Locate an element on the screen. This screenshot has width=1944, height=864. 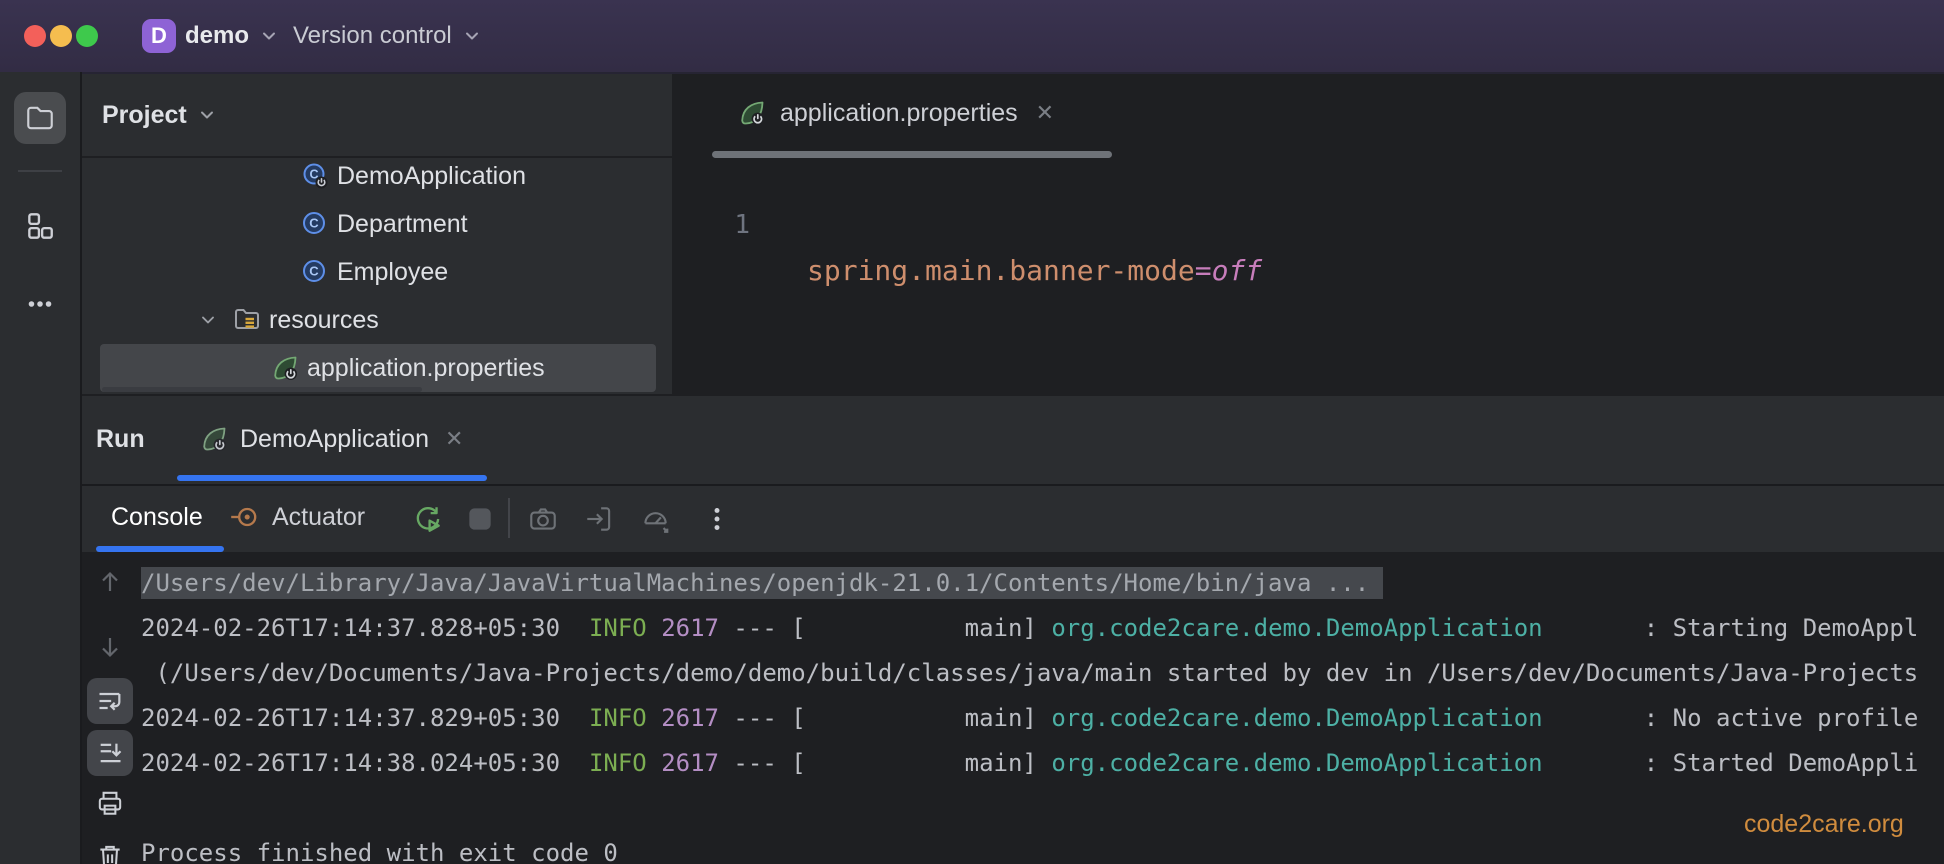
stripe-divider is located at coordinates (40, 171).